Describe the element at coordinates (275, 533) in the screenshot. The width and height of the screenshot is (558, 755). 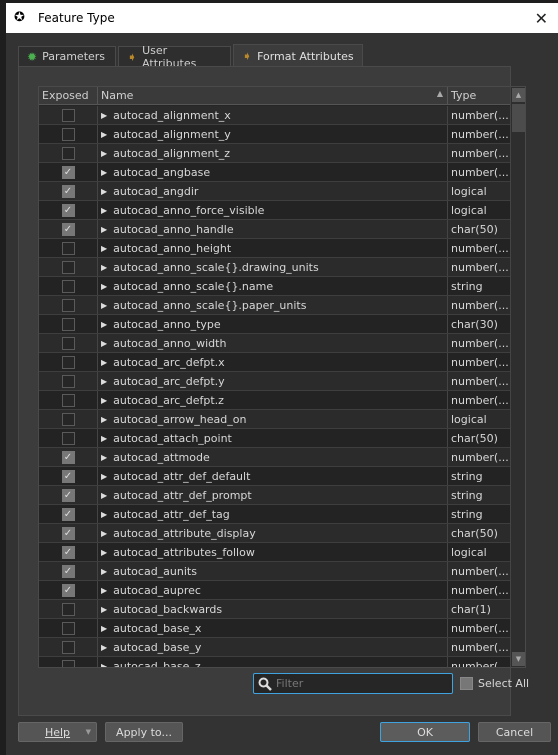
I see `table-row: ✓ ▶ autocad_attribute_display char(50)` at that location.